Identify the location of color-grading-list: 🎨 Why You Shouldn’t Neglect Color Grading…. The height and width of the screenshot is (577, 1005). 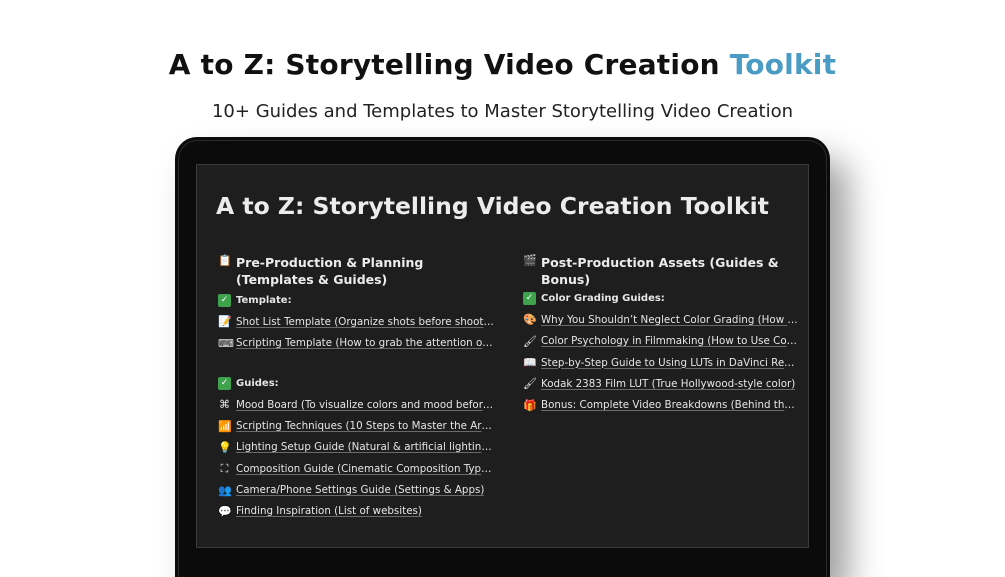
(660, 362).